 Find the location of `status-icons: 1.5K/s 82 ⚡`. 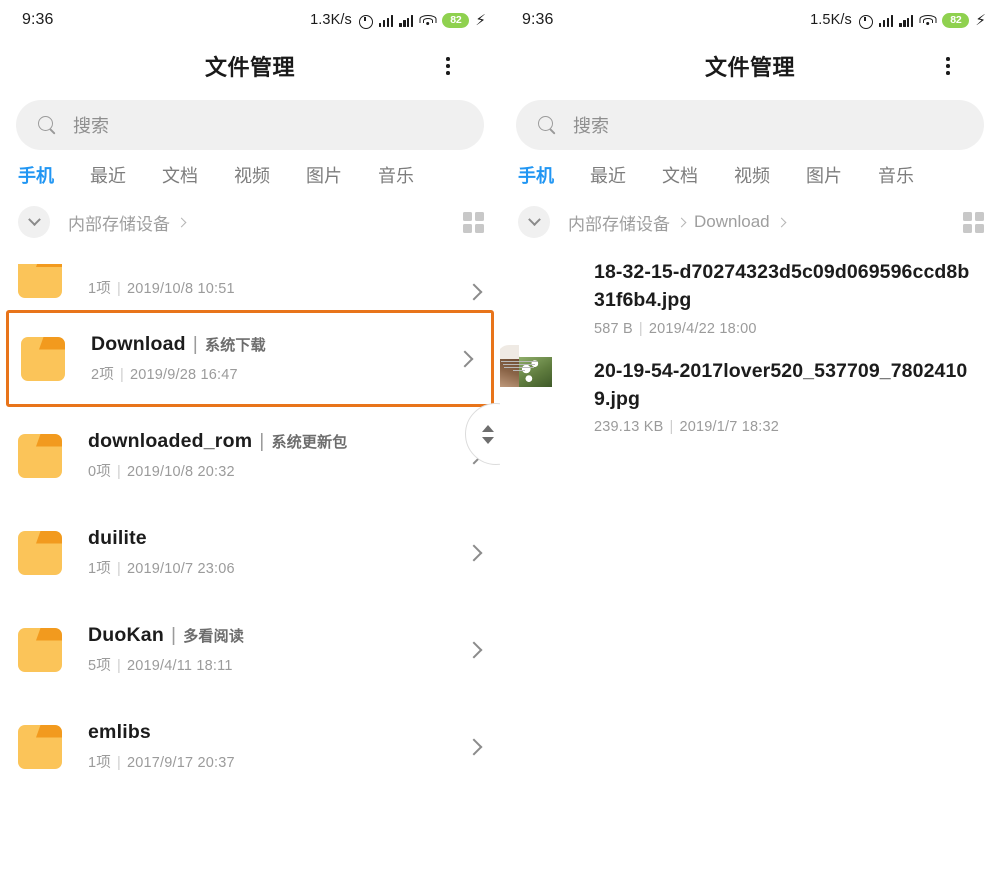

status-icons: 1.5K/s 82 ⚡ is located at coordinates (898, 20).